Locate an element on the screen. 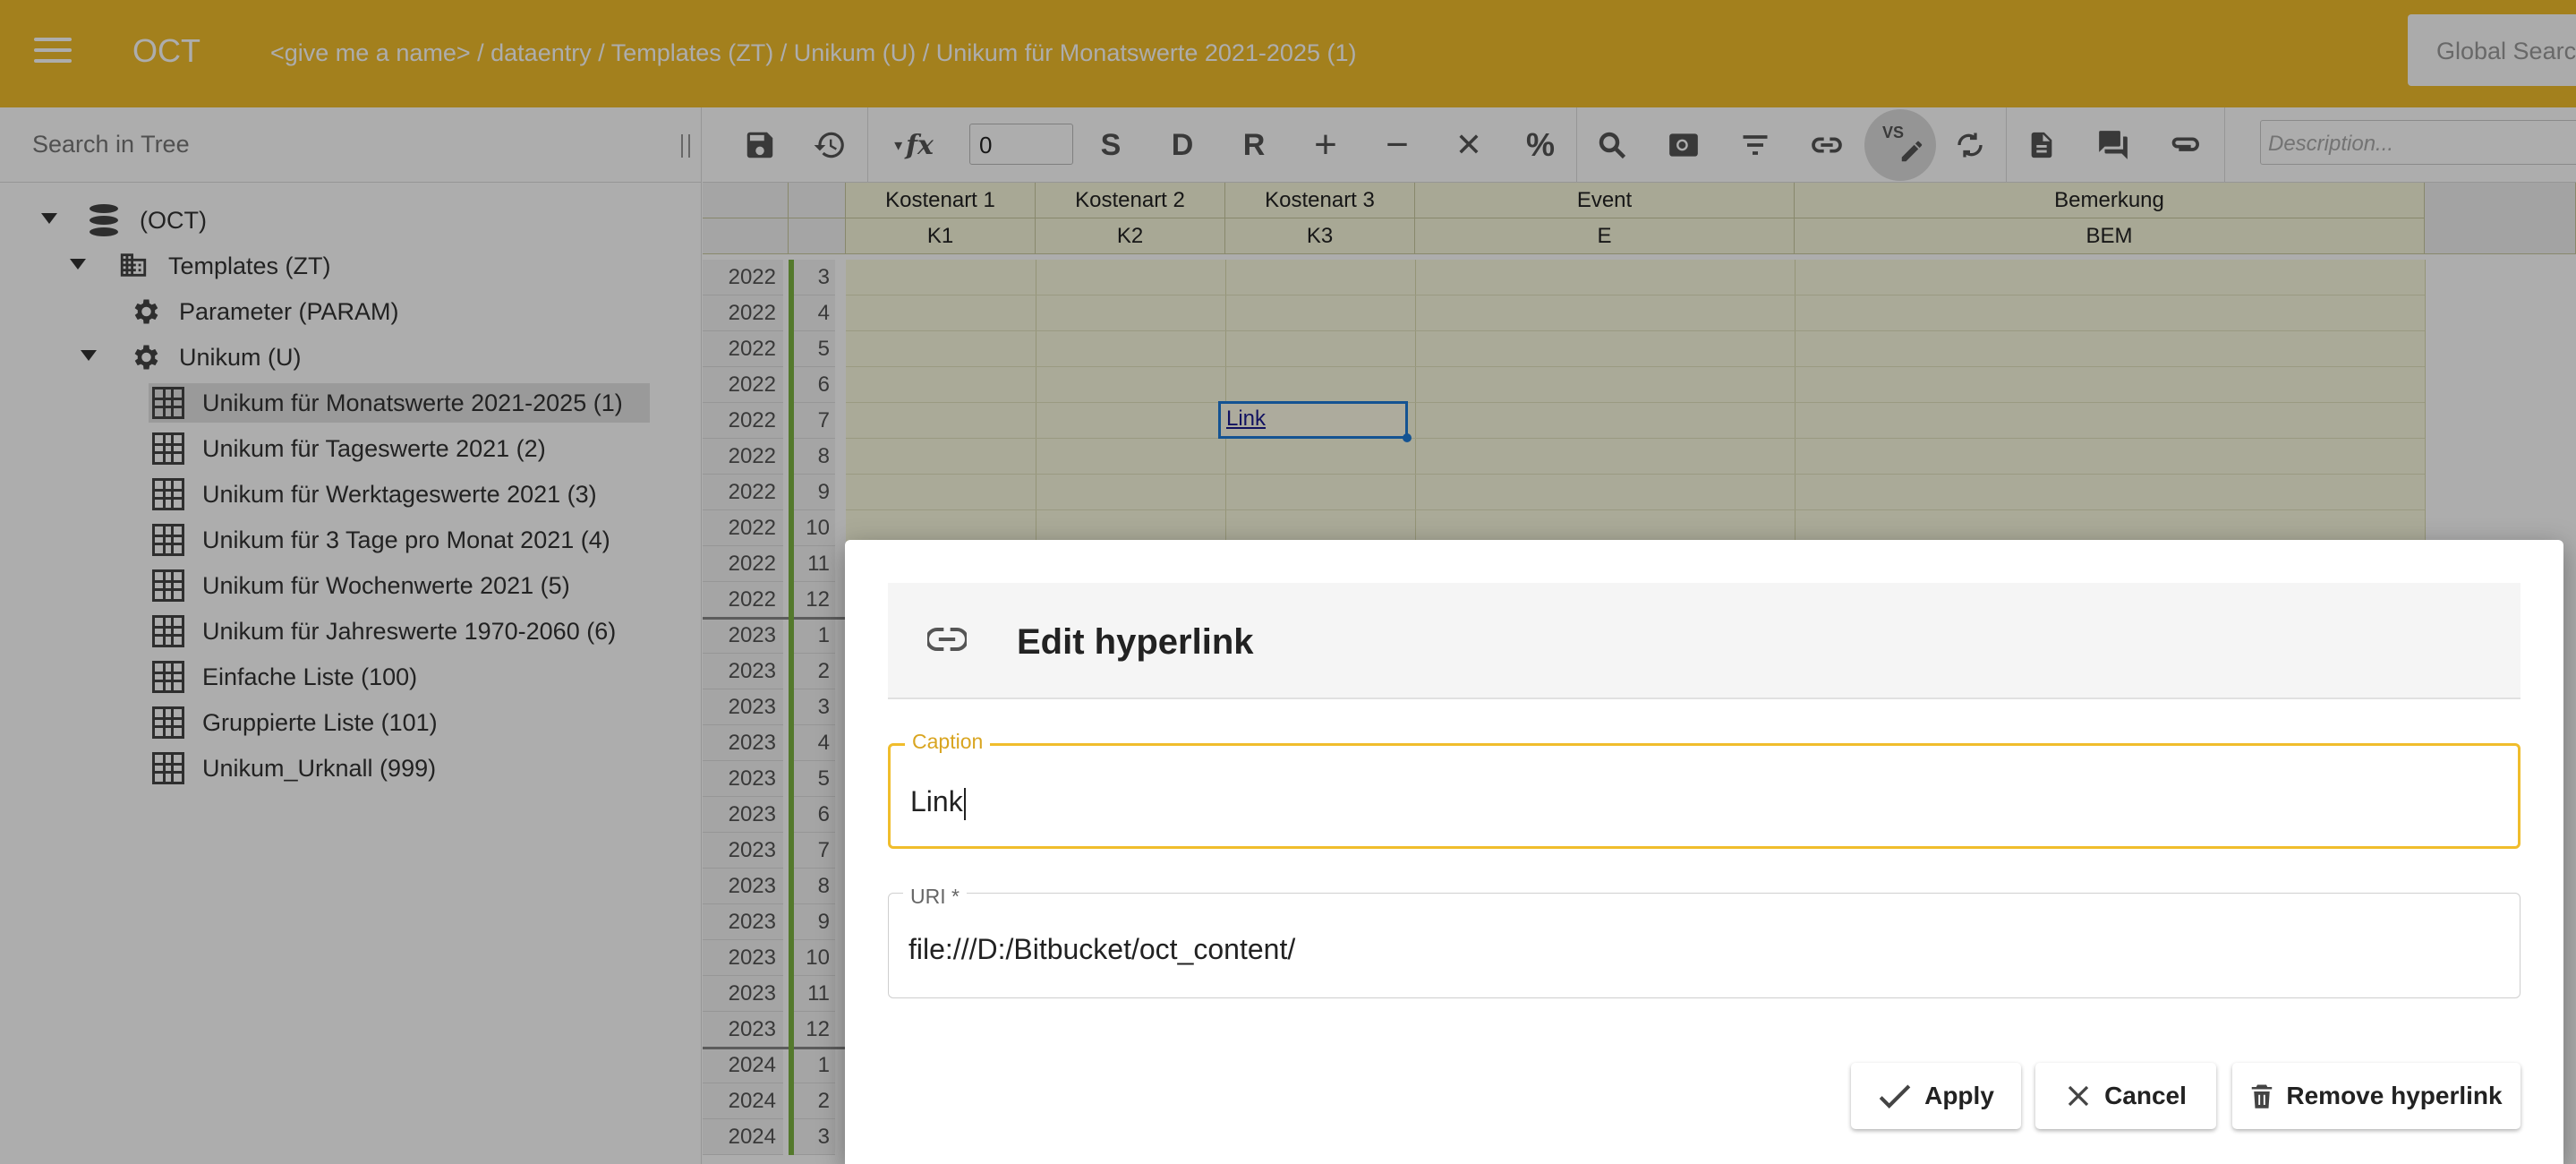 The image size is (2576, 1164). text-caret is located at coordinates (964, 803).